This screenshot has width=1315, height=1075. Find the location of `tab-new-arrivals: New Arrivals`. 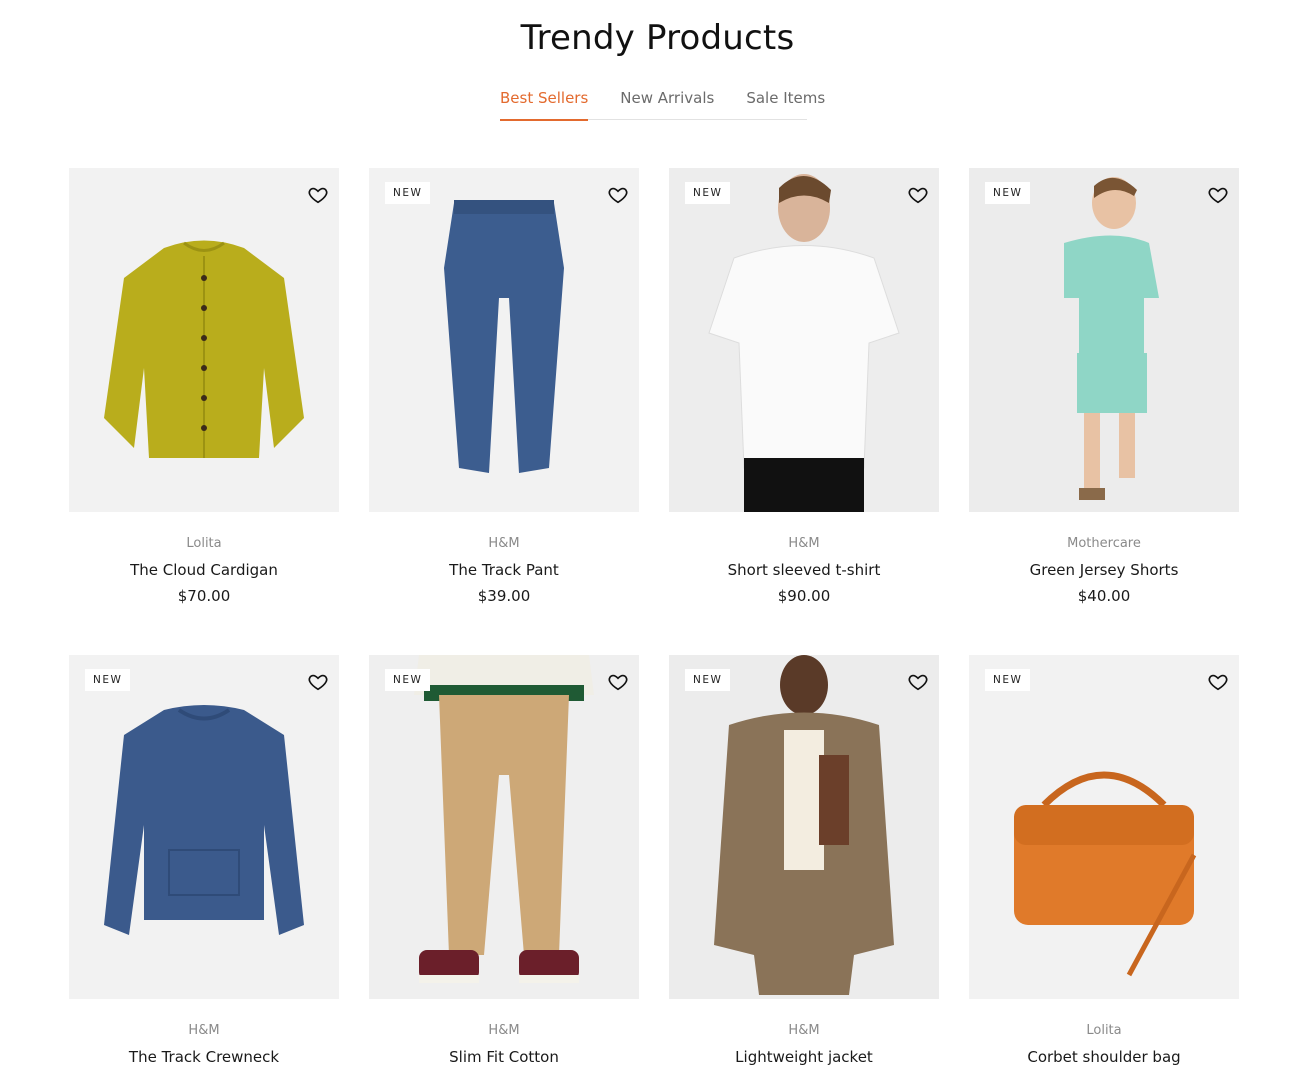

tab-new-arrivals: New Arrivals is located at coordinates (667, 103).